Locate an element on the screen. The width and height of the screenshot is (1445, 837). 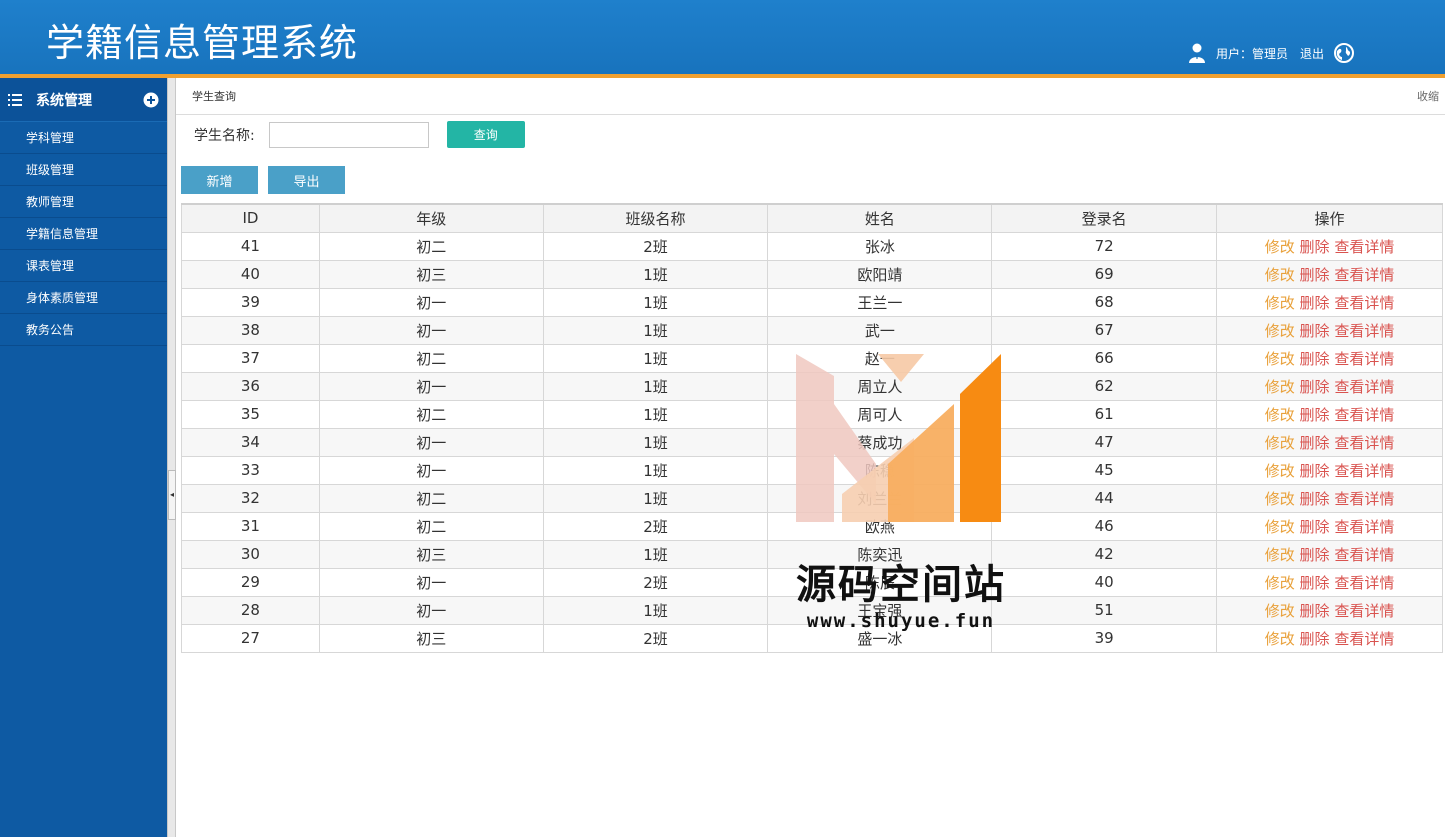
sidebar-header: 系统管理 is located at coordinates (83, 100).